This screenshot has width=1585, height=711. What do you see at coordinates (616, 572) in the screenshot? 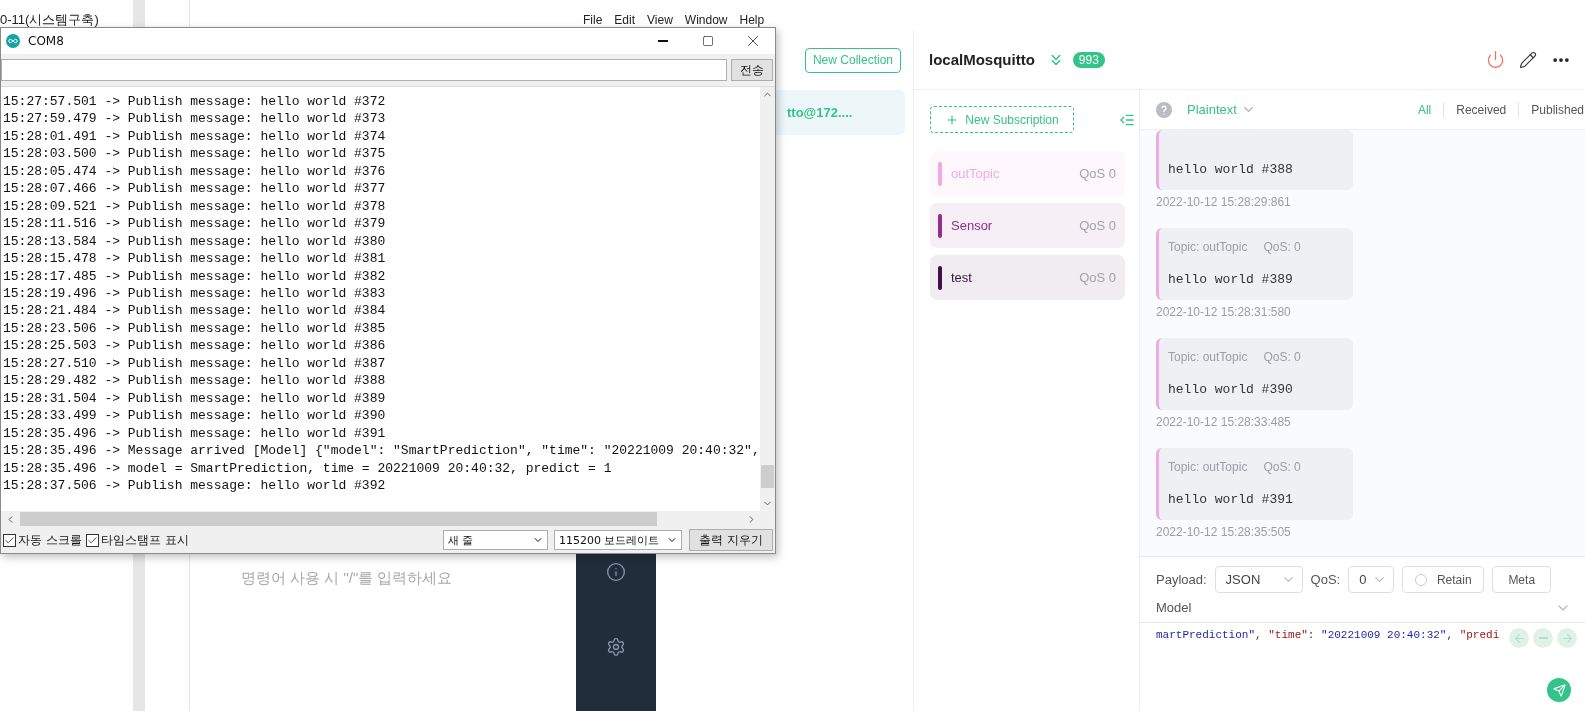
I see `info-icon` at bounding box center [616, 572].